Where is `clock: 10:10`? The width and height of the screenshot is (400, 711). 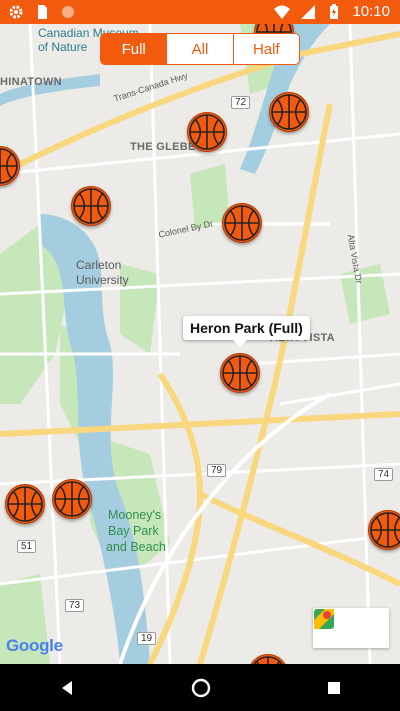 clock: 10:10 is located at coordinates (371, 11).